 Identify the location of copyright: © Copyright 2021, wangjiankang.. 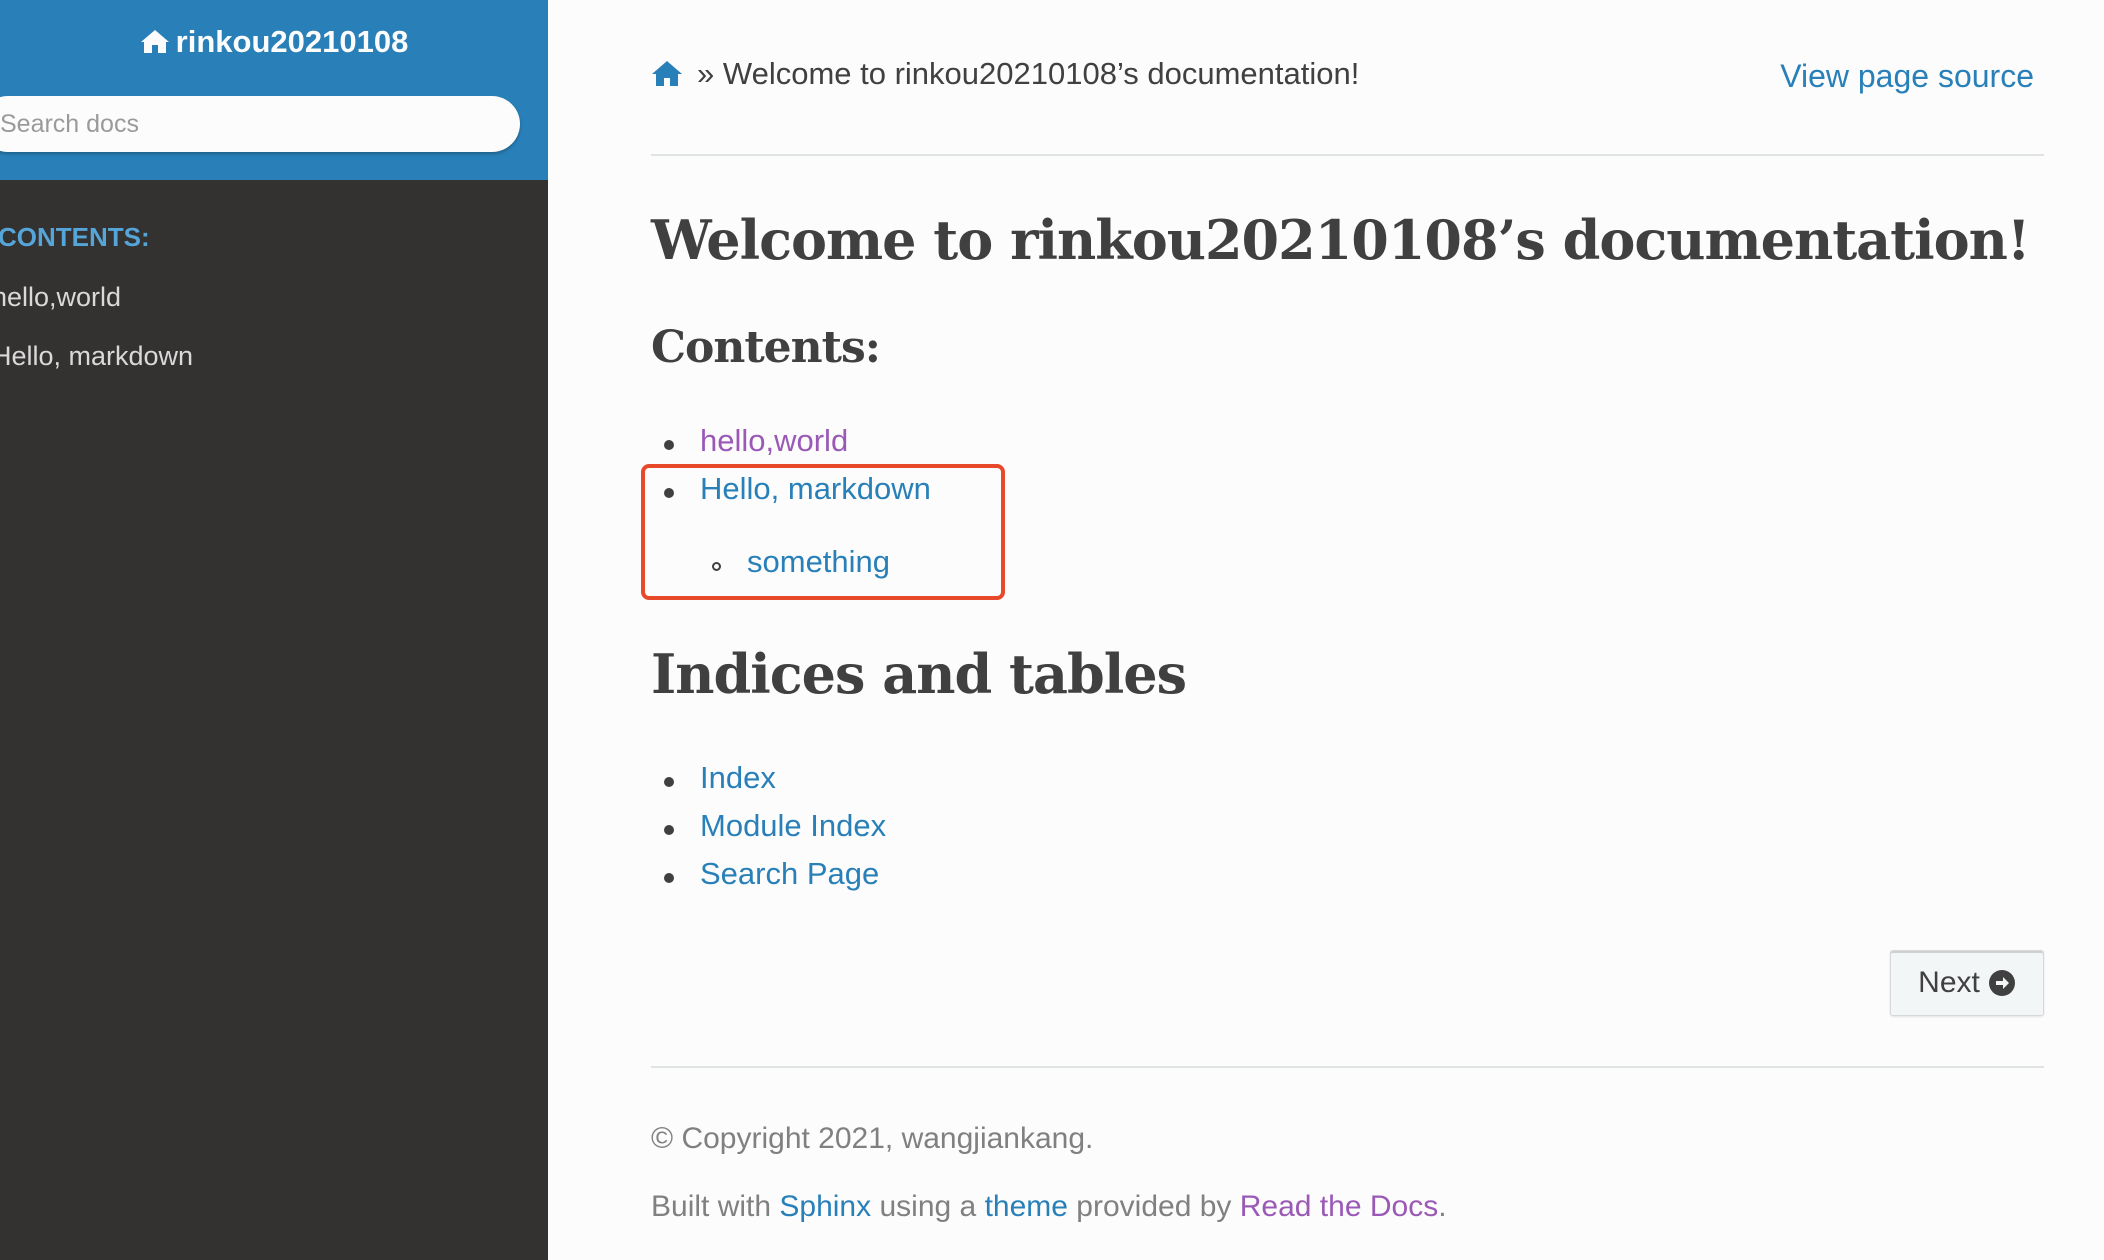
(872, 1138).